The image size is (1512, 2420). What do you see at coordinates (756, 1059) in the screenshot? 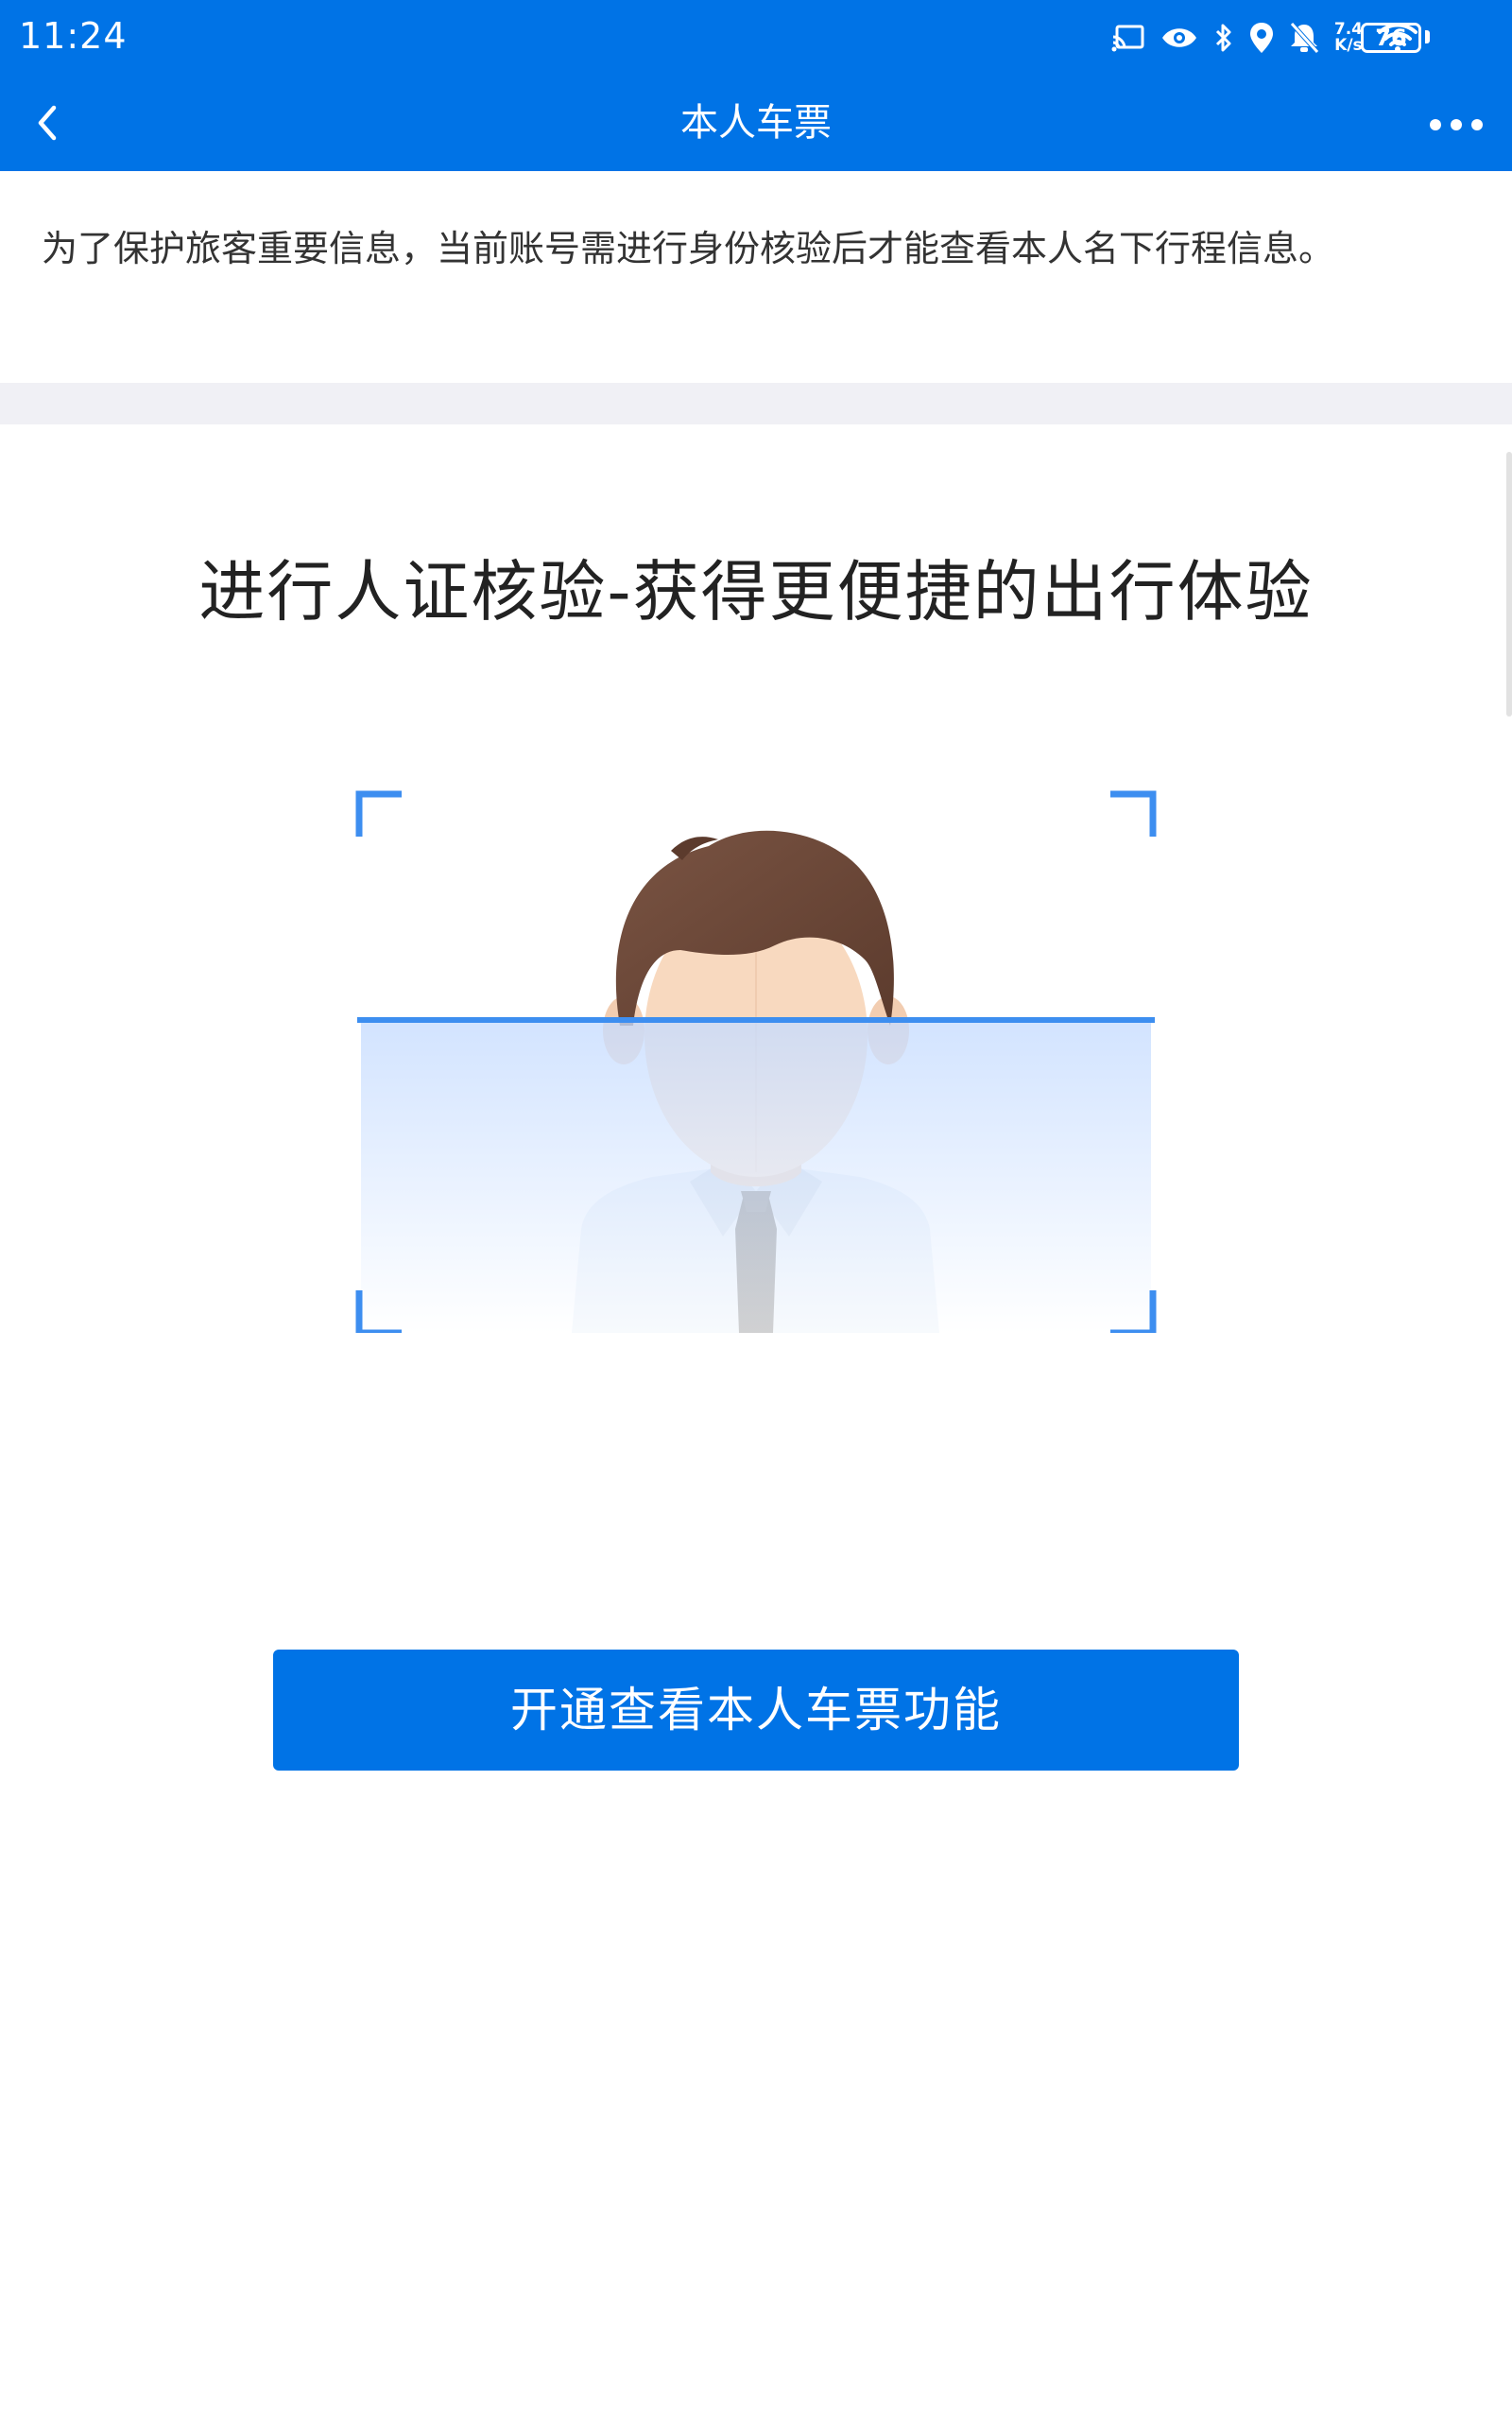
I see `face-scan-illustration` at bounding box center [756, 1059].